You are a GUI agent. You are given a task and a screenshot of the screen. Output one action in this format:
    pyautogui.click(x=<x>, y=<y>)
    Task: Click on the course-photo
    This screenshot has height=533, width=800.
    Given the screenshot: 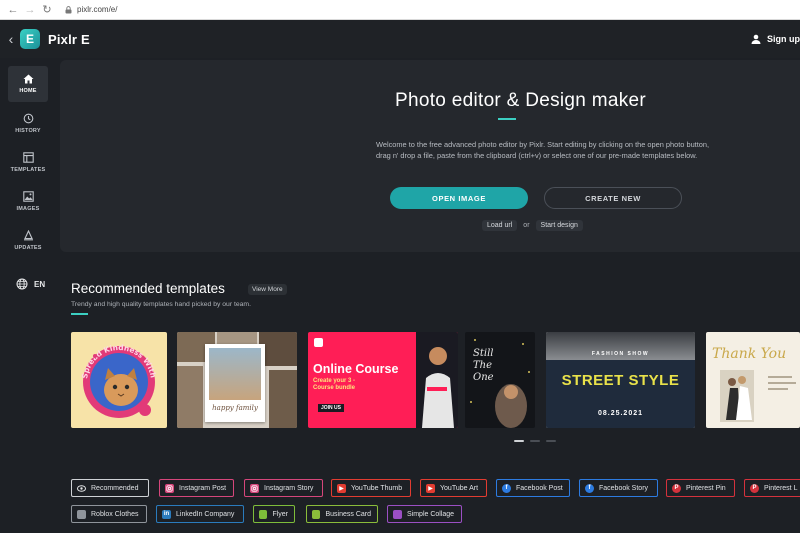 What is the action you would take?
    pyautogui.click(x=437, y=380)
    